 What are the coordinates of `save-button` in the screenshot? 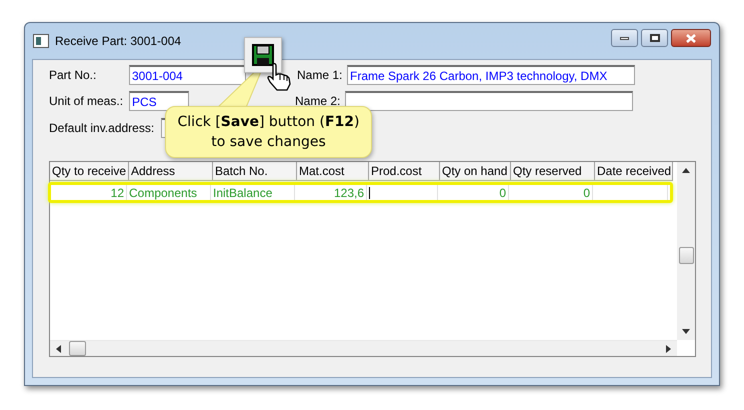 It's located at (263, 55).